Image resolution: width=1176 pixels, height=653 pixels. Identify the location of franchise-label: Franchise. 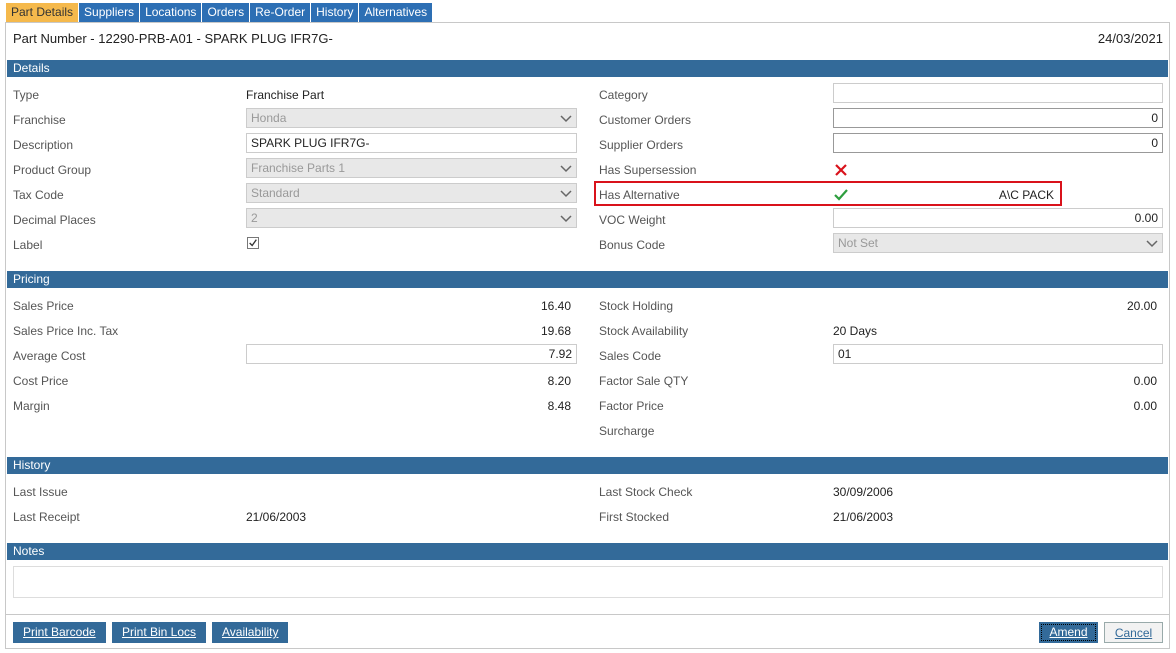
(39, 120).